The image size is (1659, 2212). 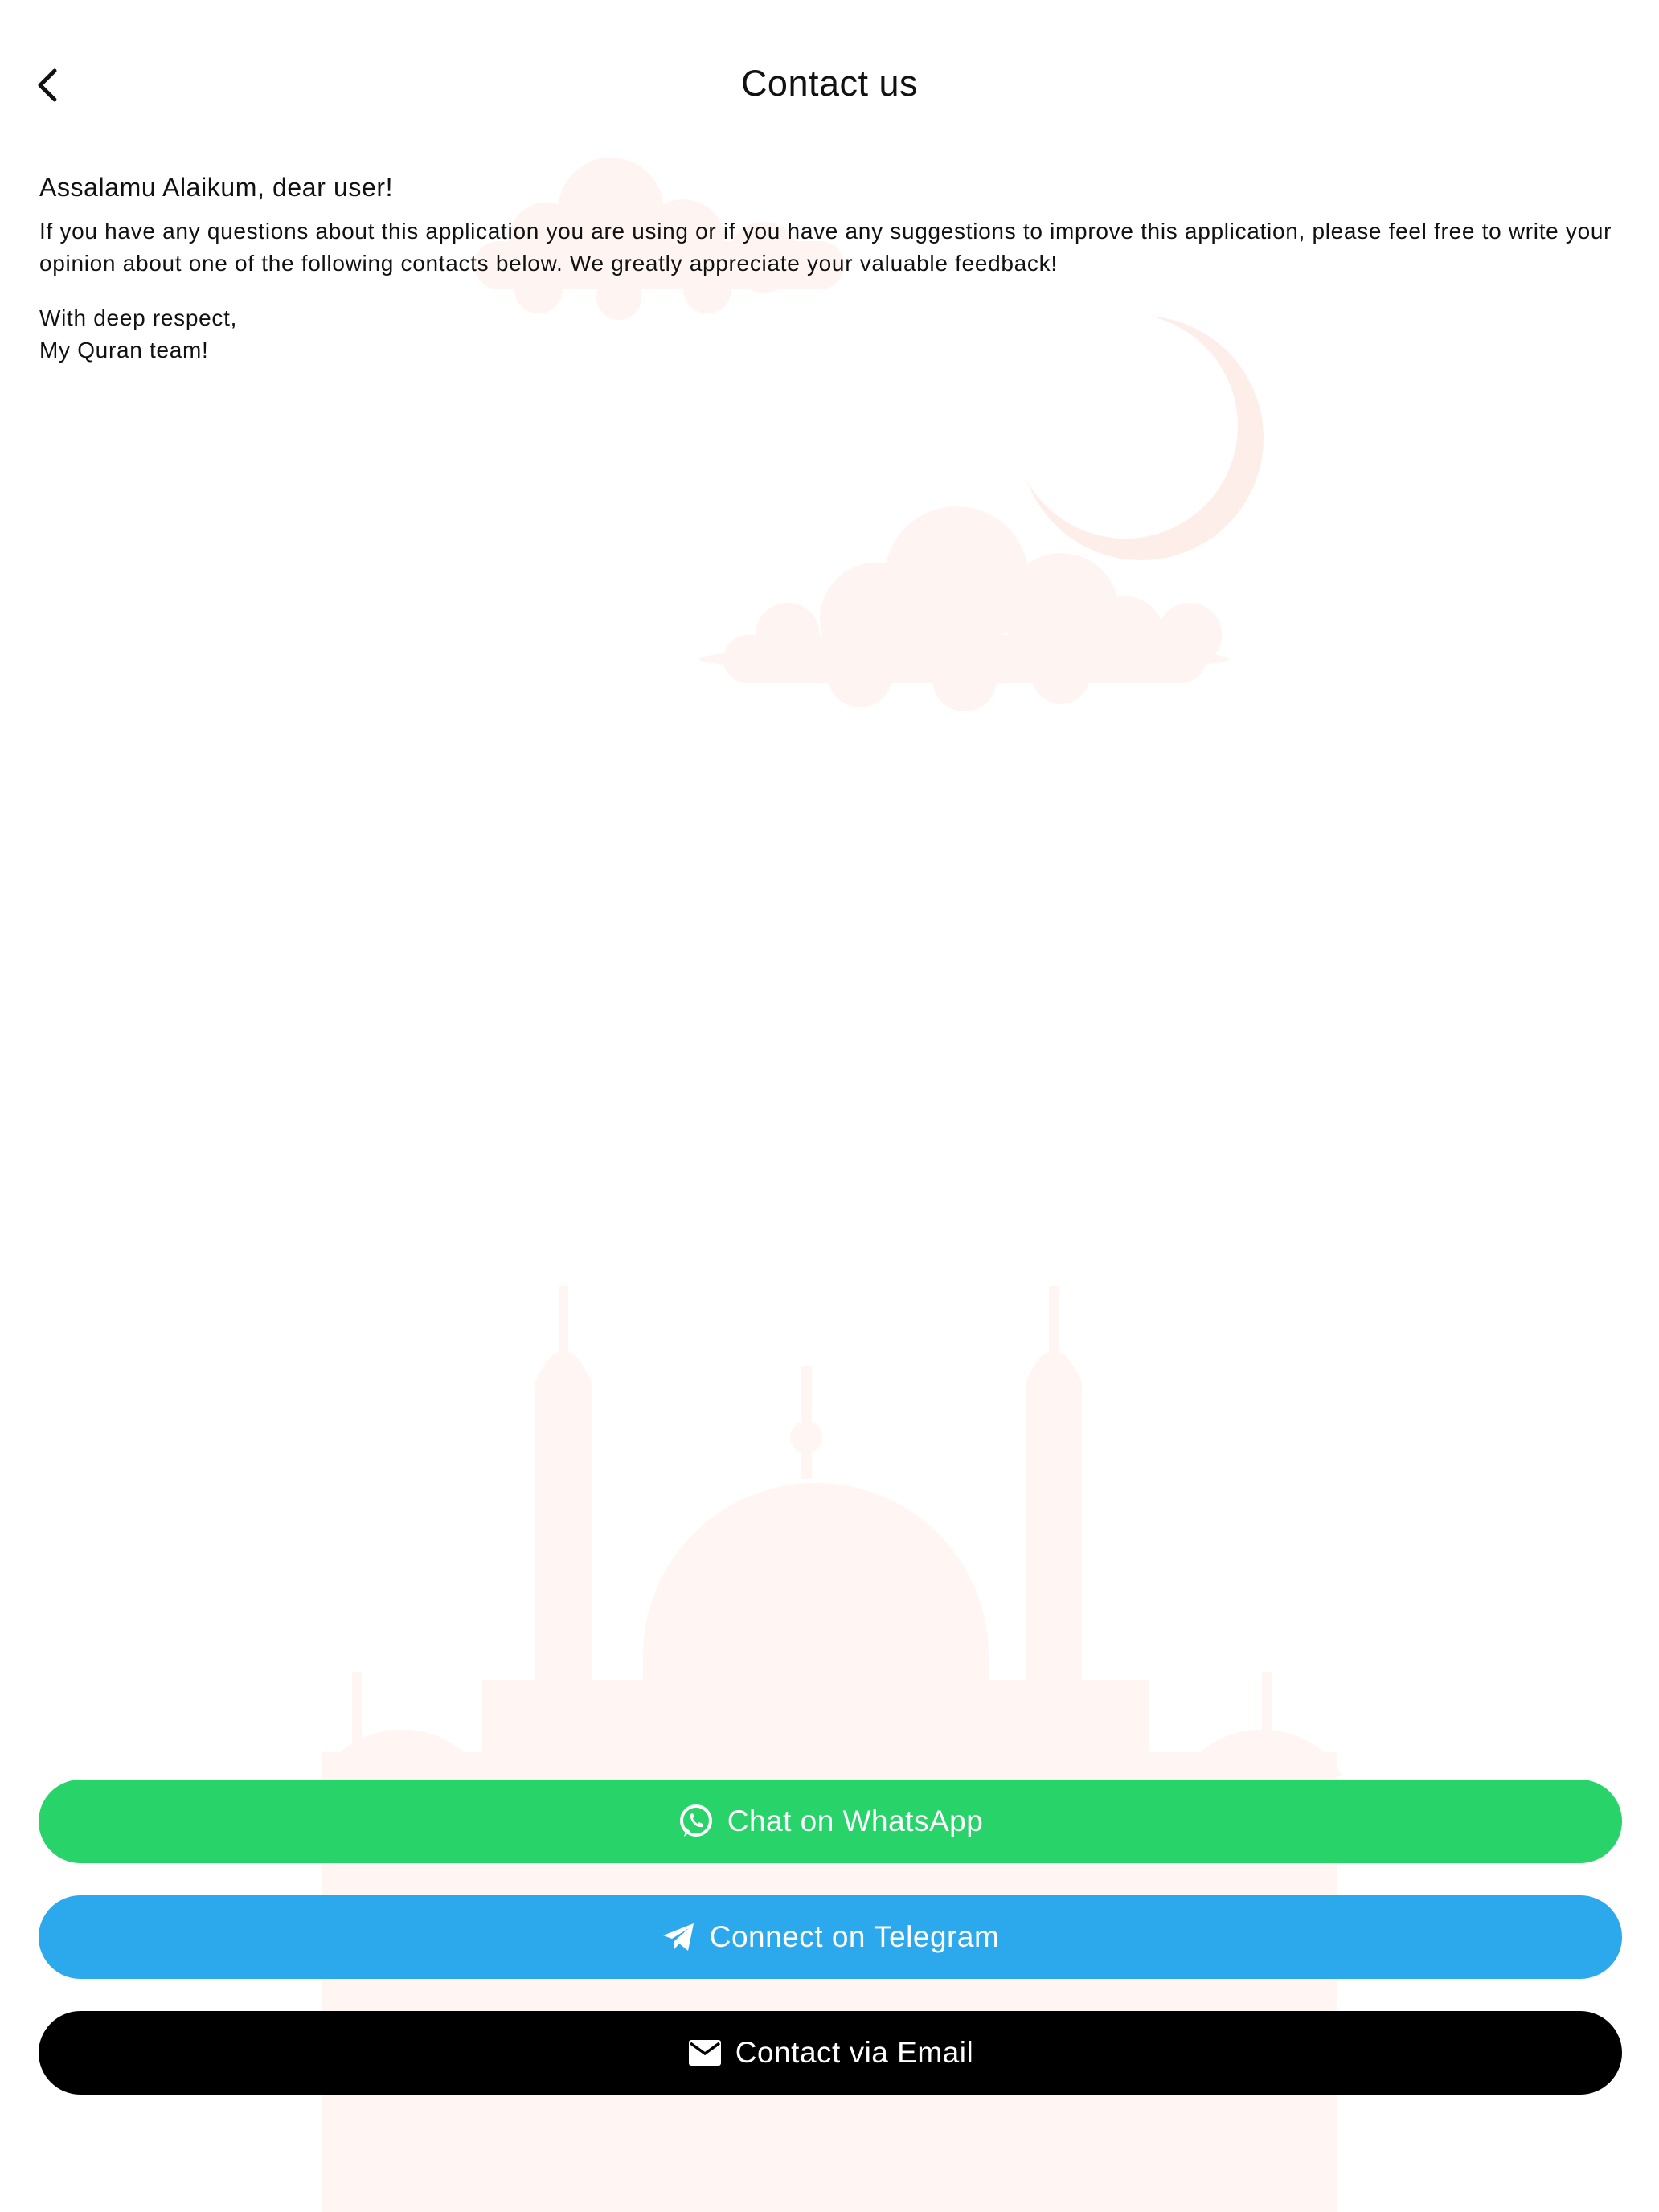 I want to click on signoff-line: With deep respect,, so click(x=138, y=317).